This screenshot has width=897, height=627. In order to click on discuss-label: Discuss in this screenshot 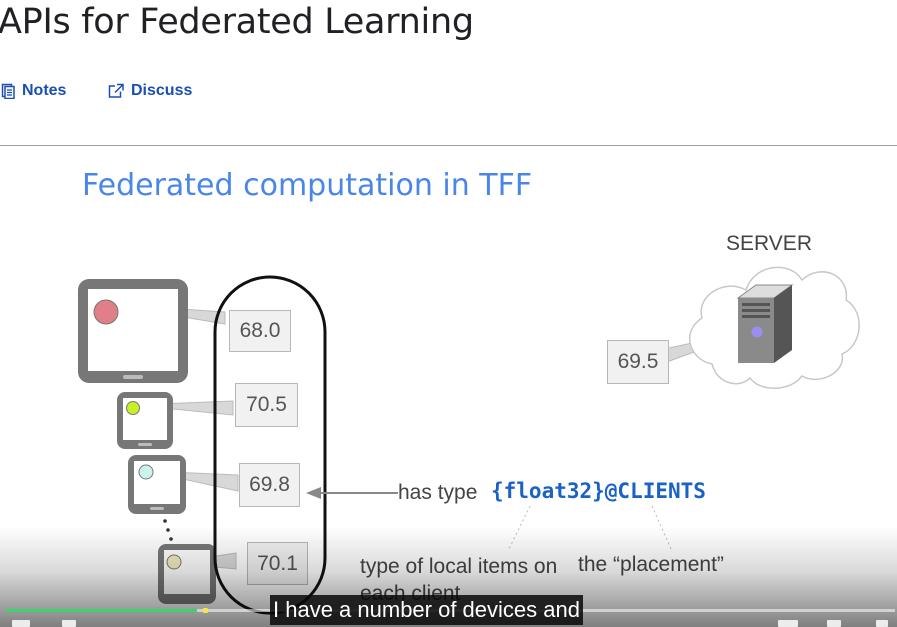, I will do `click(162, 90)`.